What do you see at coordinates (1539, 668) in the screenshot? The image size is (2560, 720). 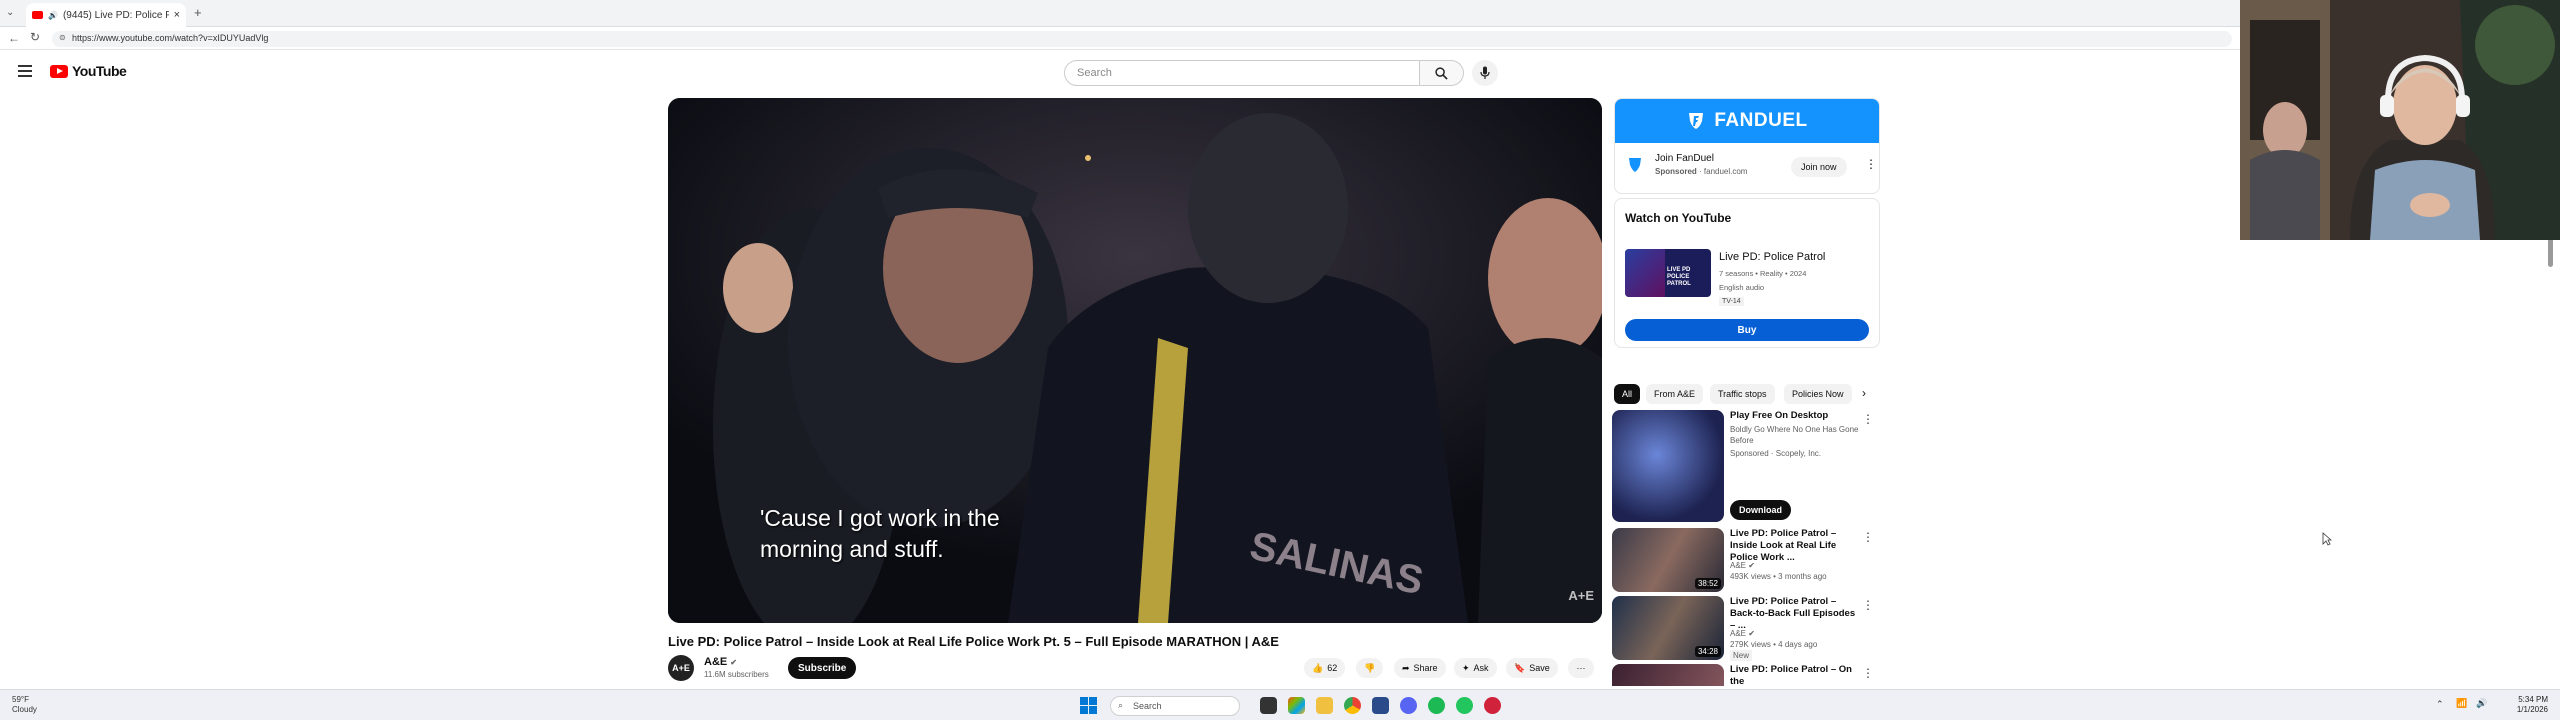 I see `save-label: Save` at bounding box center [1539, 668].